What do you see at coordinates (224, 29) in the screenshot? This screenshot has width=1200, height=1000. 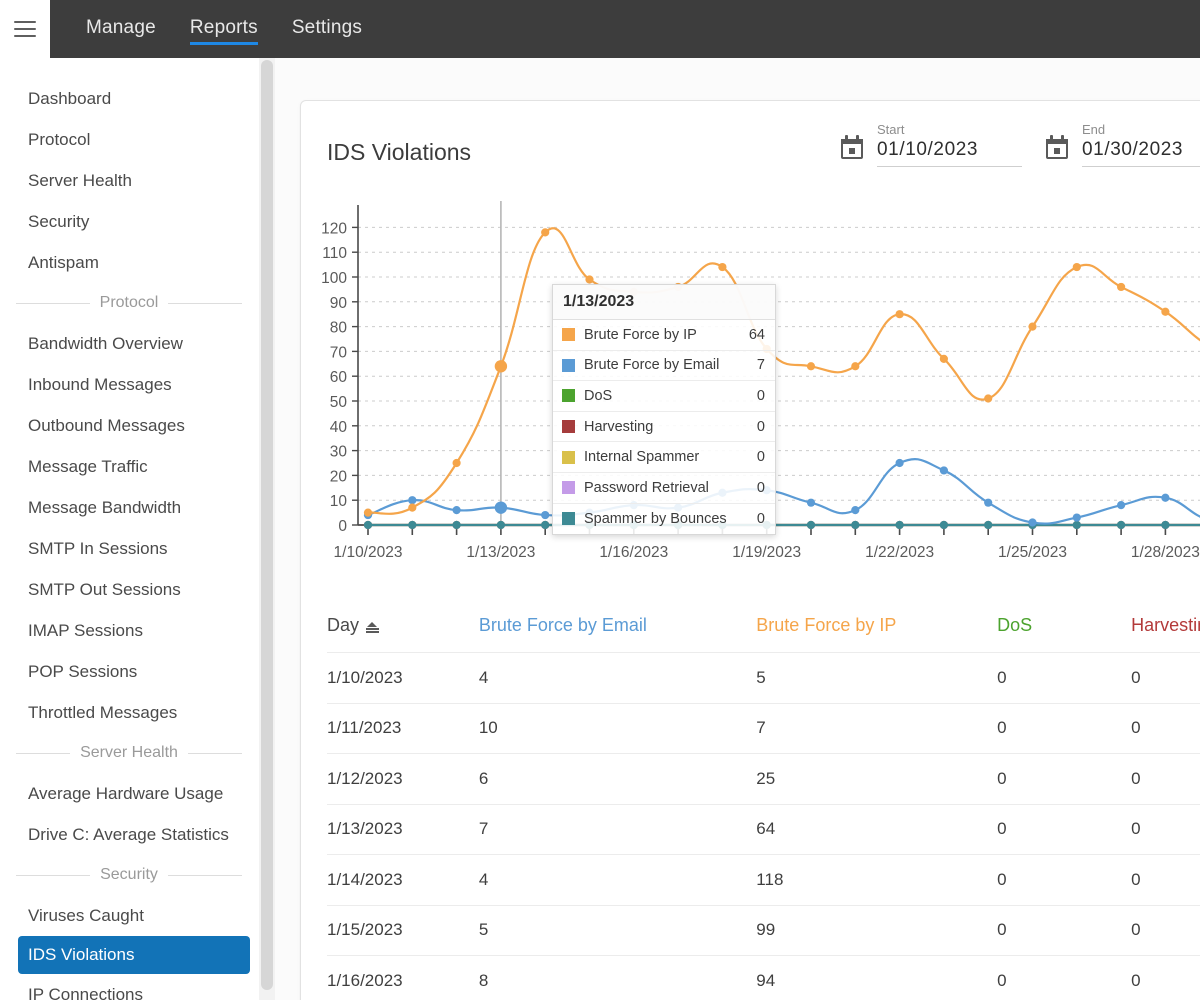 I see `nav-item-reports: Reports` at bounding box center [224, 29].